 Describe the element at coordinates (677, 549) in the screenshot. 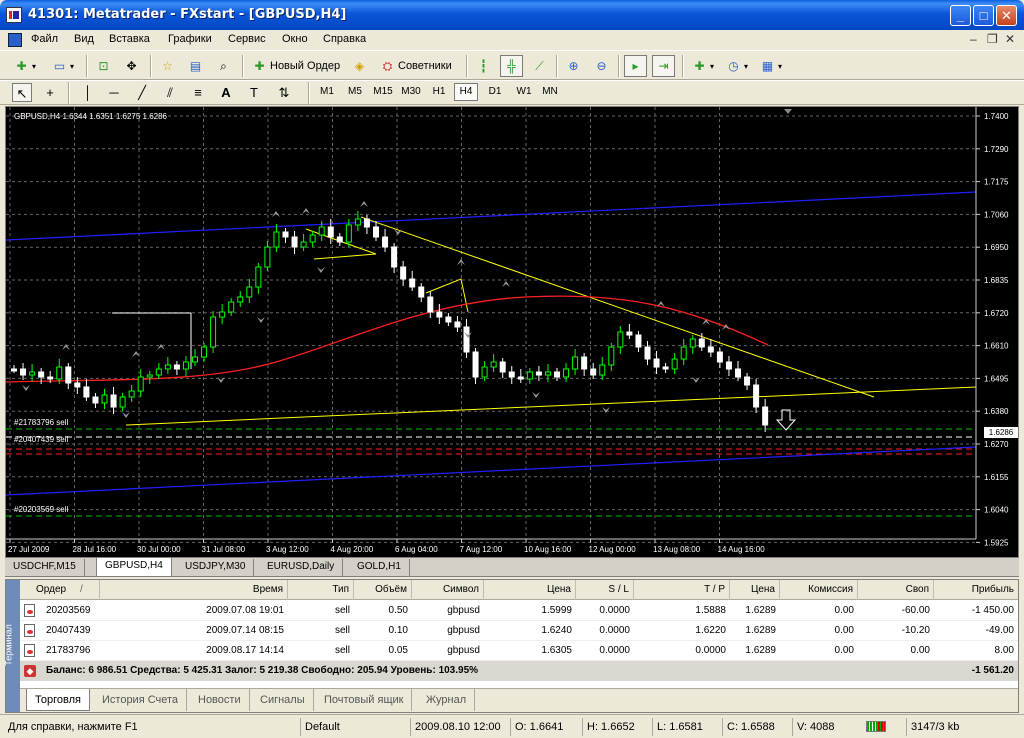

I see `x-tick-label: 13 Aug 08:00` at that location.